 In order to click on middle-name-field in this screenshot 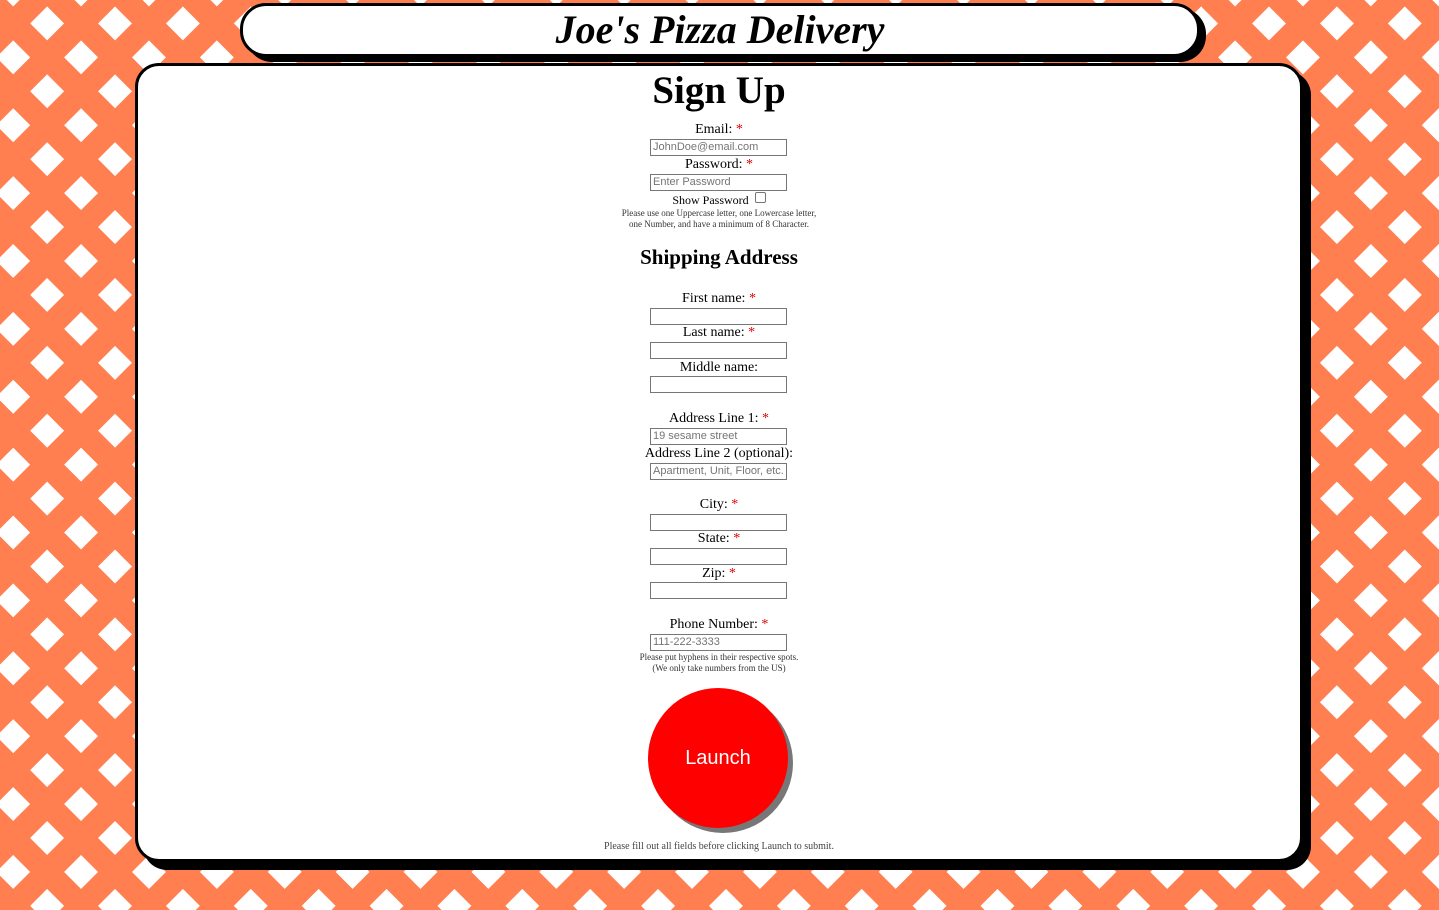, I will do `click(718, 384)`.